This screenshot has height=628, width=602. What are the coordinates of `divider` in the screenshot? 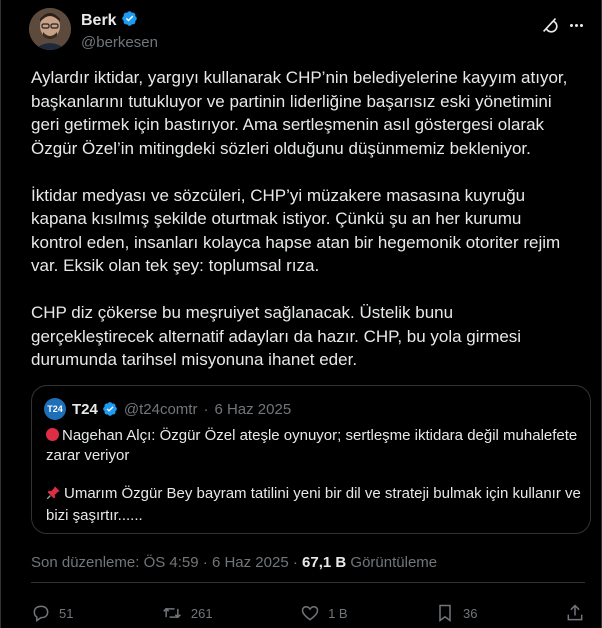 It's located at (308, 582).